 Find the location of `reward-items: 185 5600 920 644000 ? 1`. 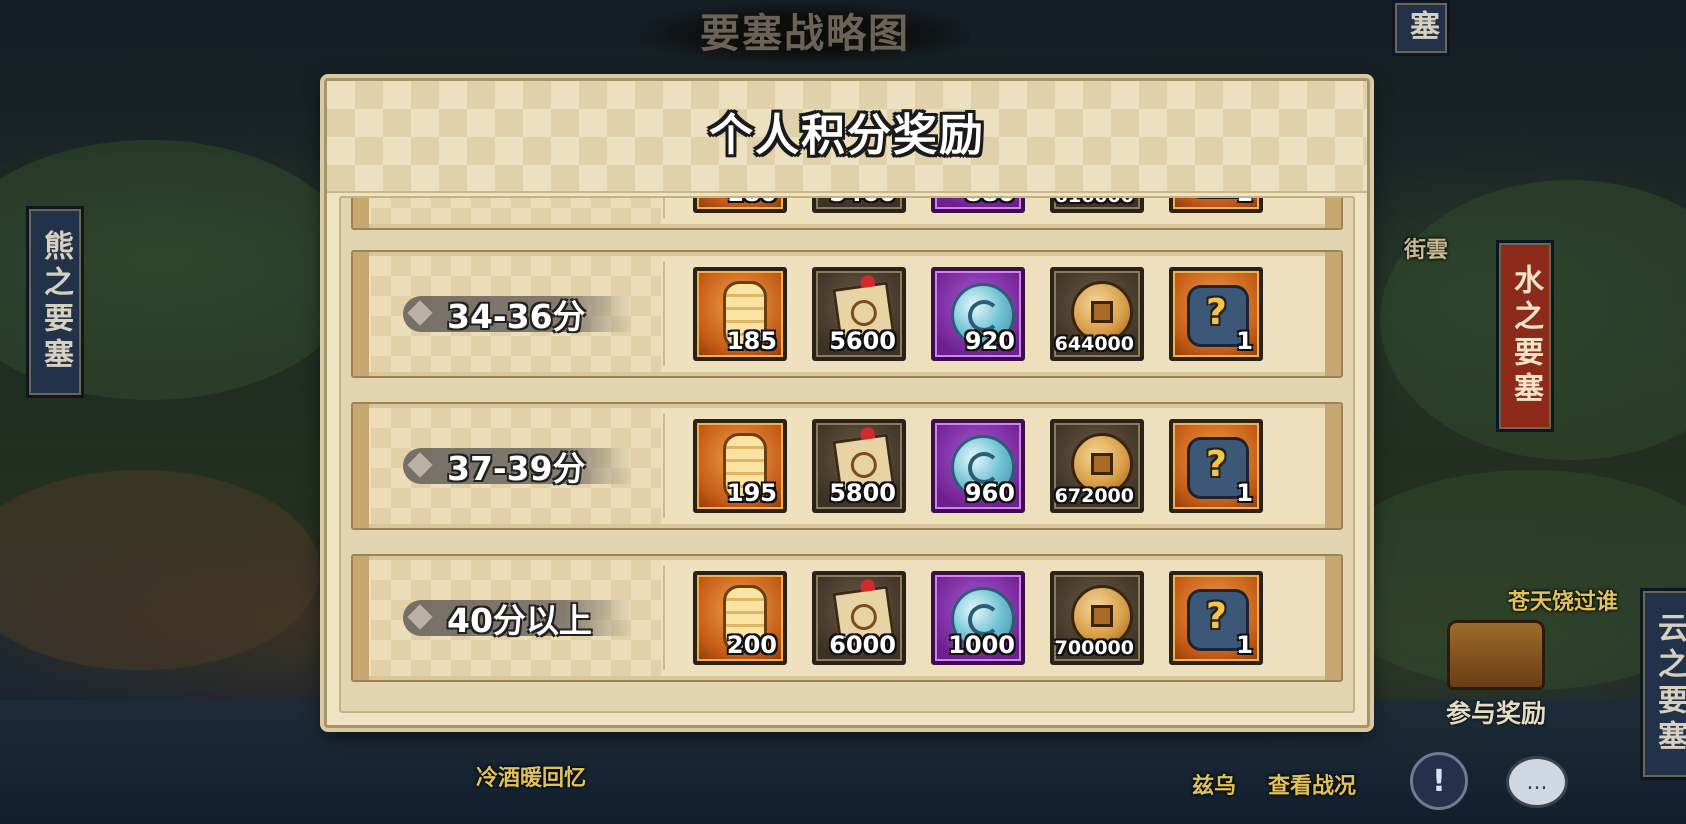

reward-items: 185 5600 920 644000 ? 1 is located at coordinates (978, 314).